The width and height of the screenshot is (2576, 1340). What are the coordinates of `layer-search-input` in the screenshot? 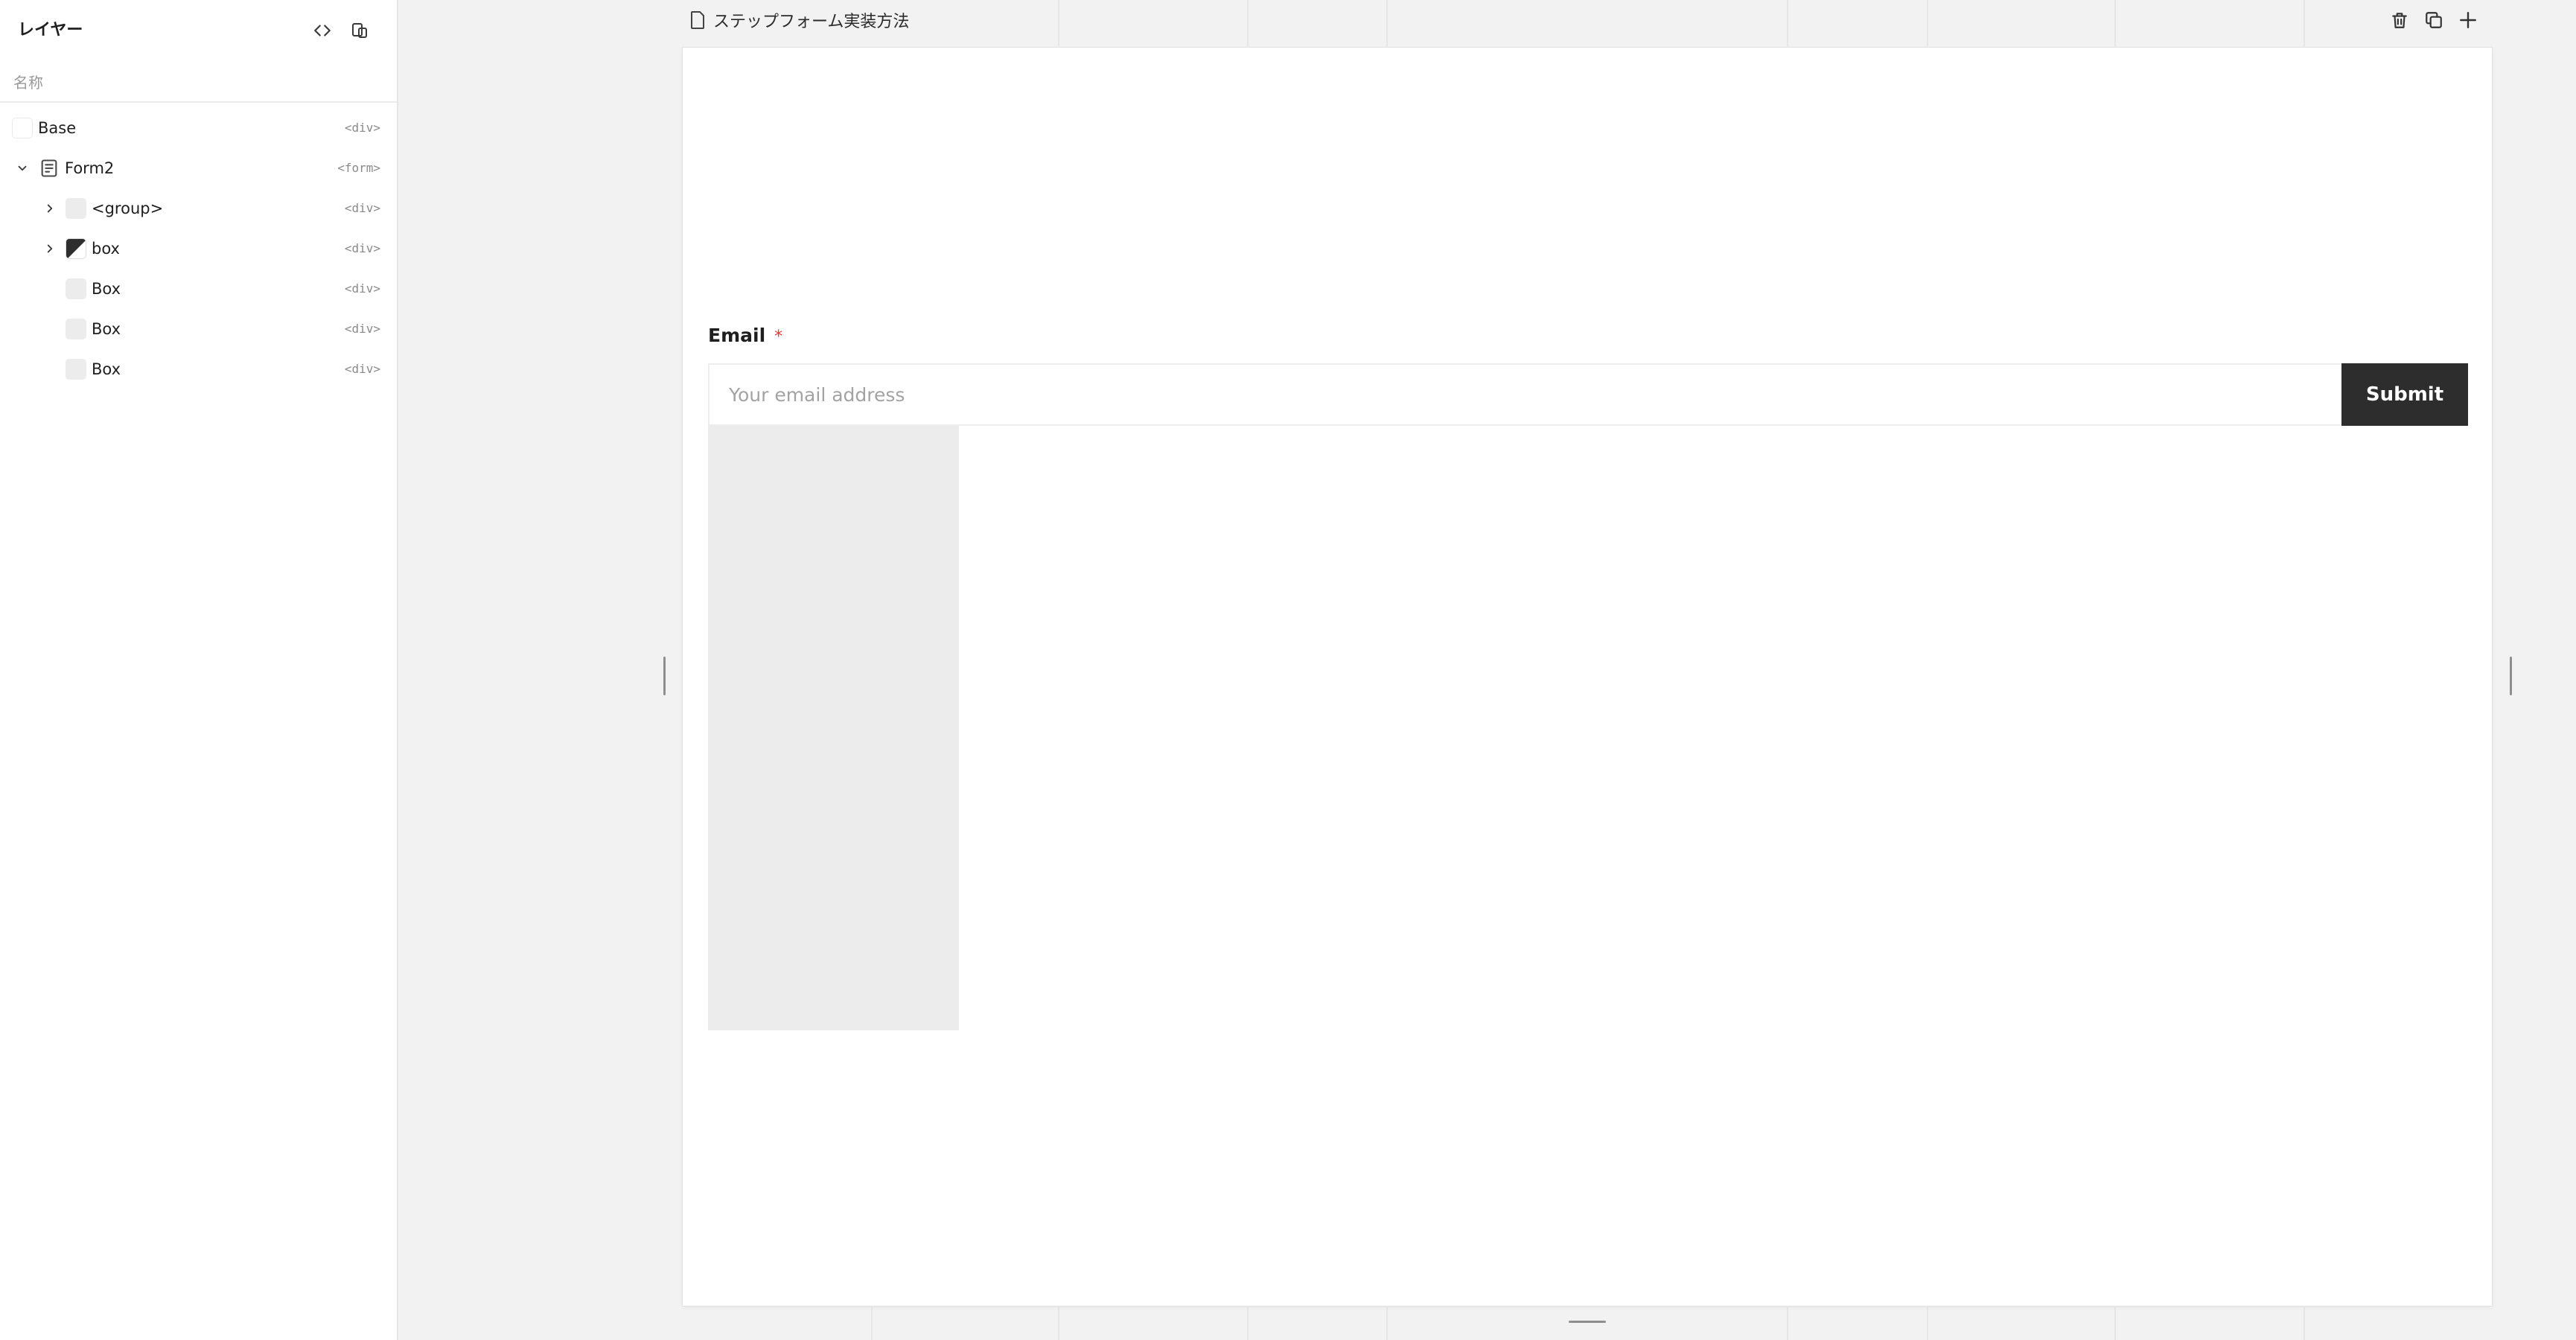 It's located at (198, 83).